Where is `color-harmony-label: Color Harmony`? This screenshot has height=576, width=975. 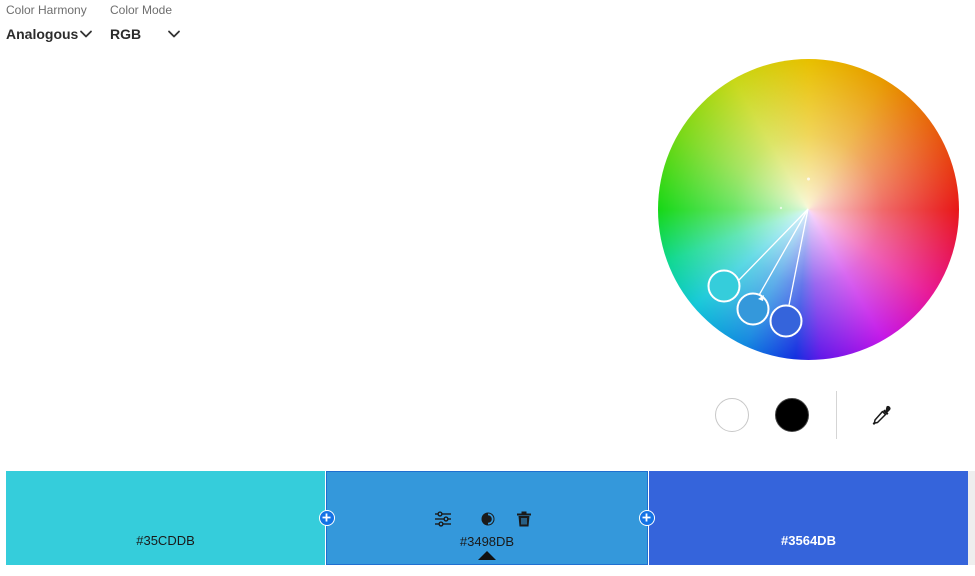
color-harmony-label: Color Harmony is located at coordinates (46, 10).